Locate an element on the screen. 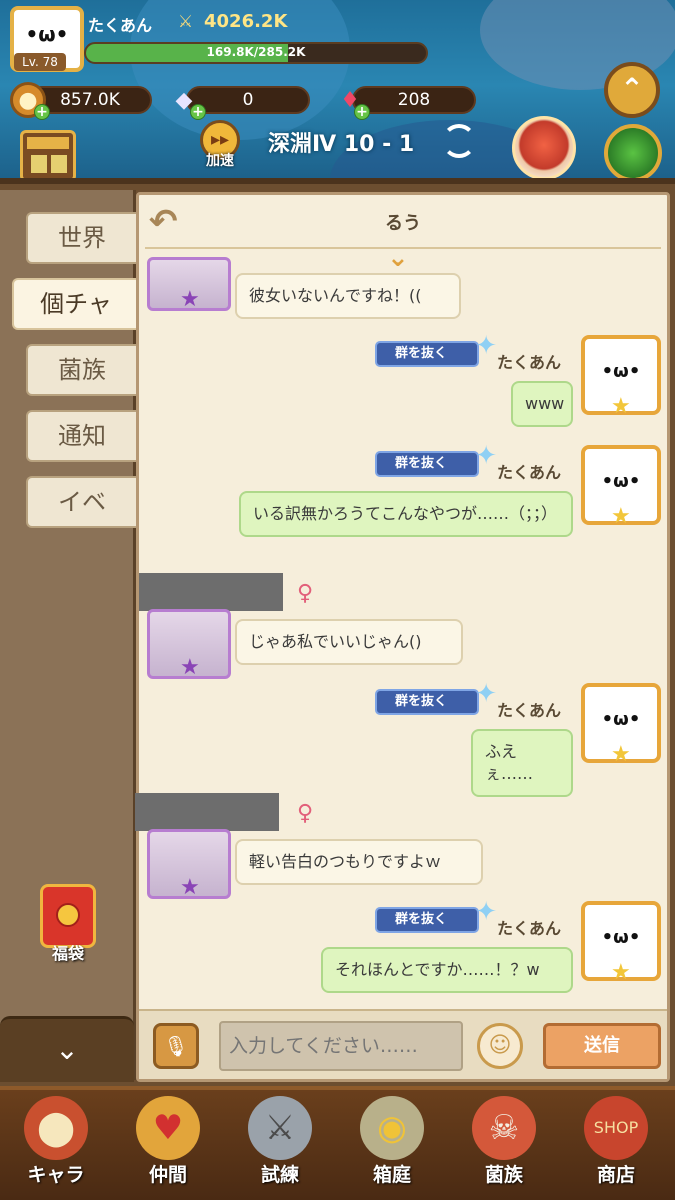  exp-bar: 169.8K/285.2K is located at coordinates (256, 53).